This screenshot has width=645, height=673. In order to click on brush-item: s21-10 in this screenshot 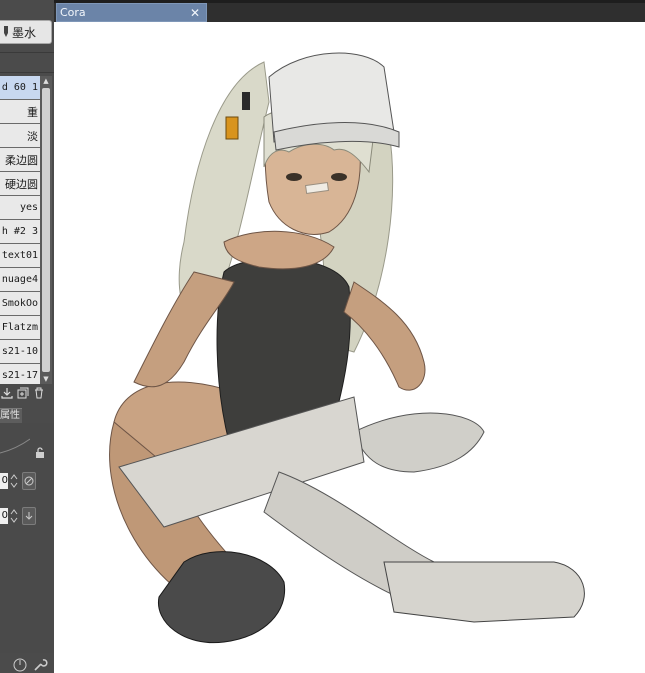, I will do `click(20, 352)`.